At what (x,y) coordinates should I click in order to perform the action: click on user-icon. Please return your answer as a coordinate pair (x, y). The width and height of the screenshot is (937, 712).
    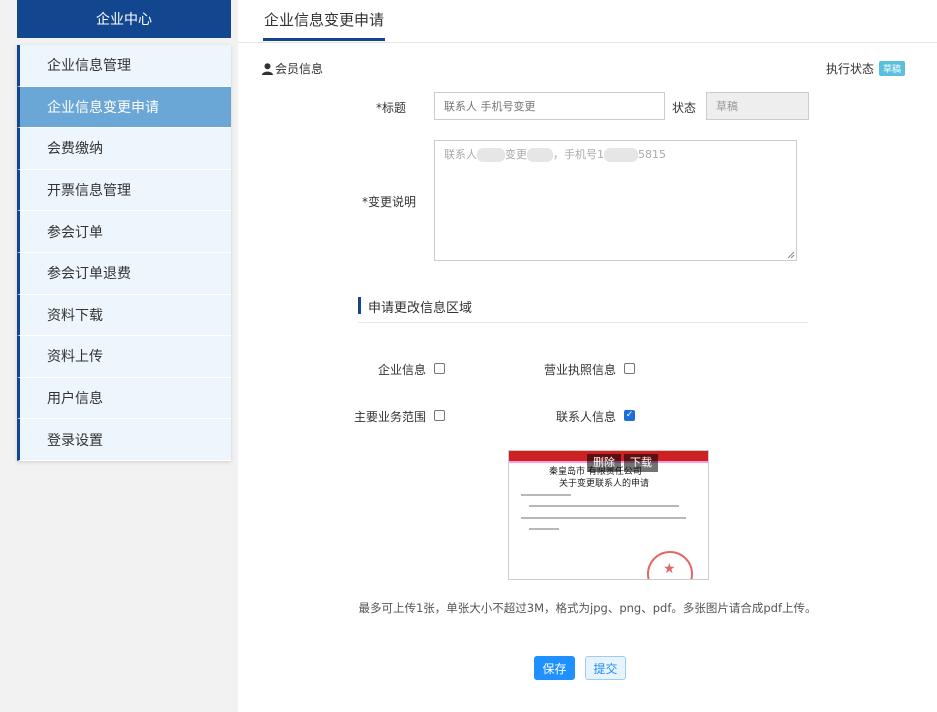
    Looking at the image, I should click on (267, 68).